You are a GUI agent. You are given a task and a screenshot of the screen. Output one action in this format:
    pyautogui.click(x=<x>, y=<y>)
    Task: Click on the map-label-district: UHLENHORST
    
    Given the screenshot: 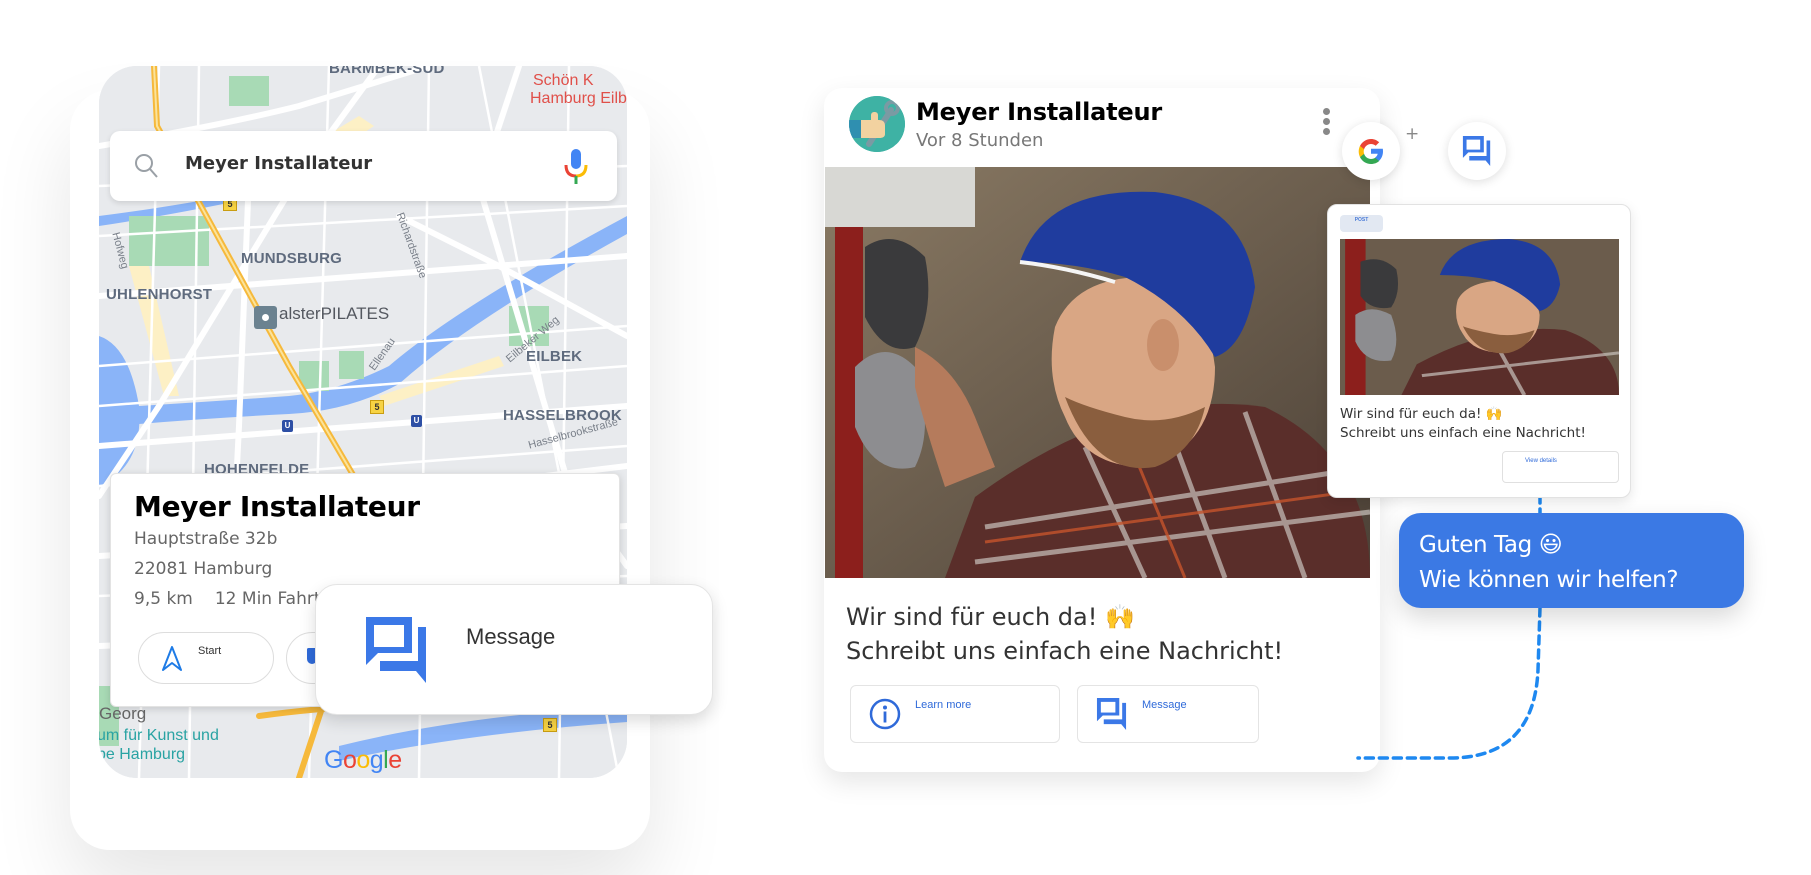 What is the action you would take?
    pyautogui.click(x=159, y=294)
    